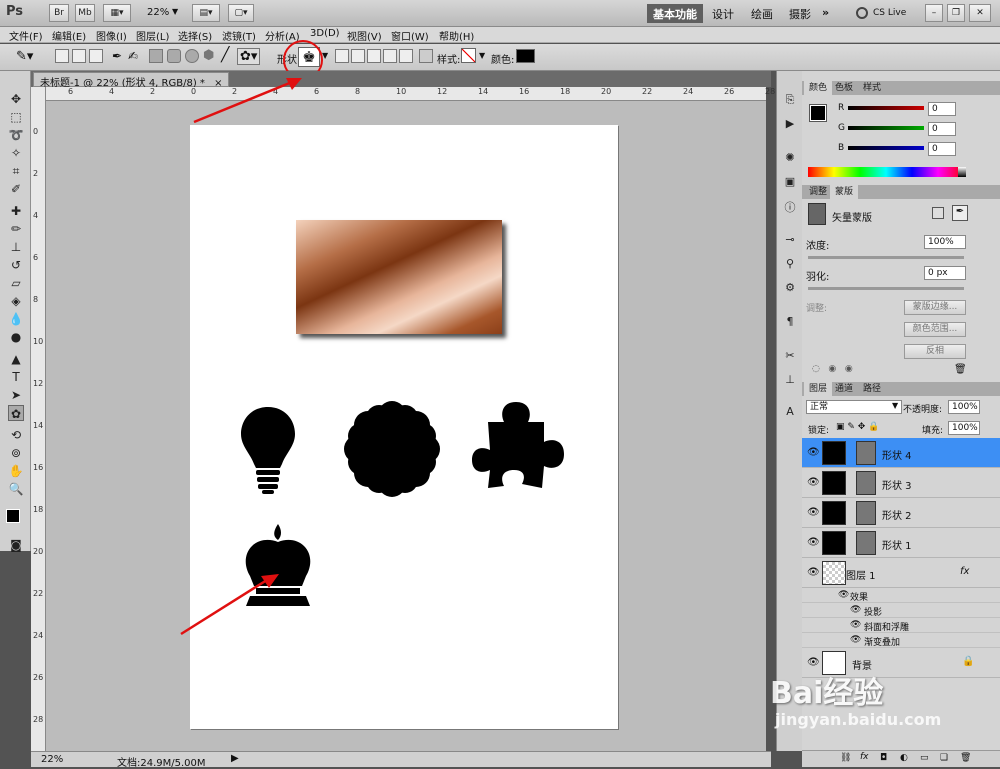 The image size is (1000, 769). What do you see at coordinates (518, 445) in the screenshot?
I see `puzzle-piece-shape` at bounding box center [518, 445].